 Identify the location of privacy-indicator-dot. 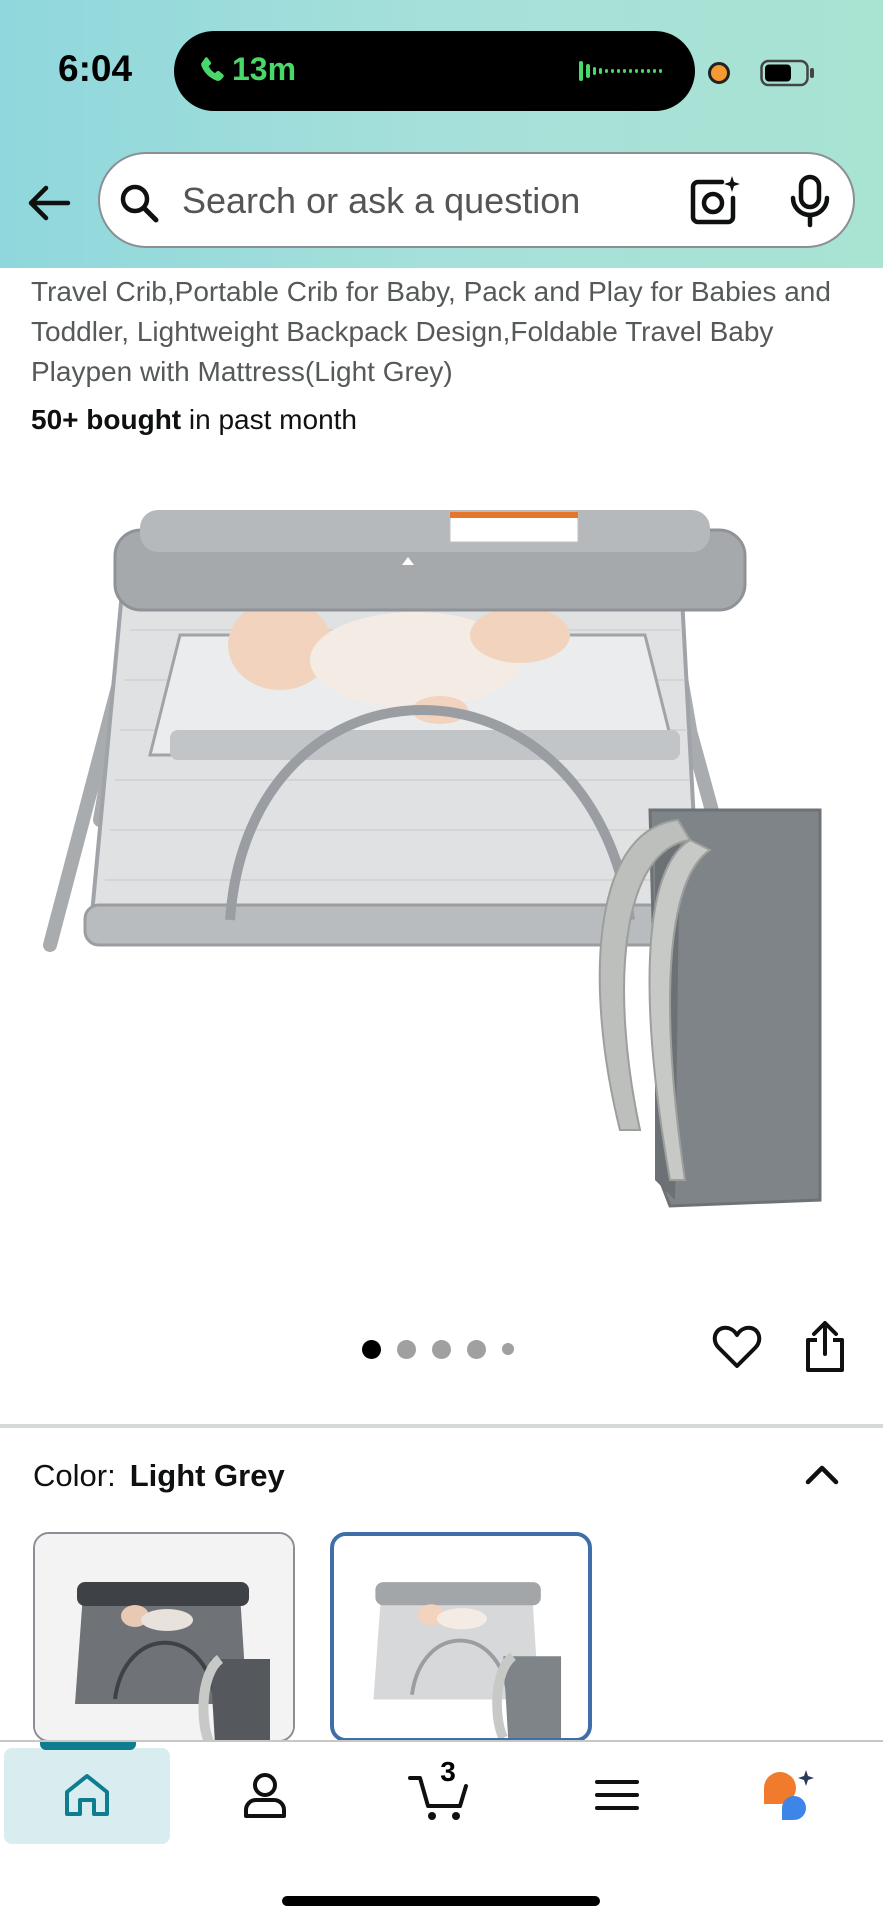
(719, 73).